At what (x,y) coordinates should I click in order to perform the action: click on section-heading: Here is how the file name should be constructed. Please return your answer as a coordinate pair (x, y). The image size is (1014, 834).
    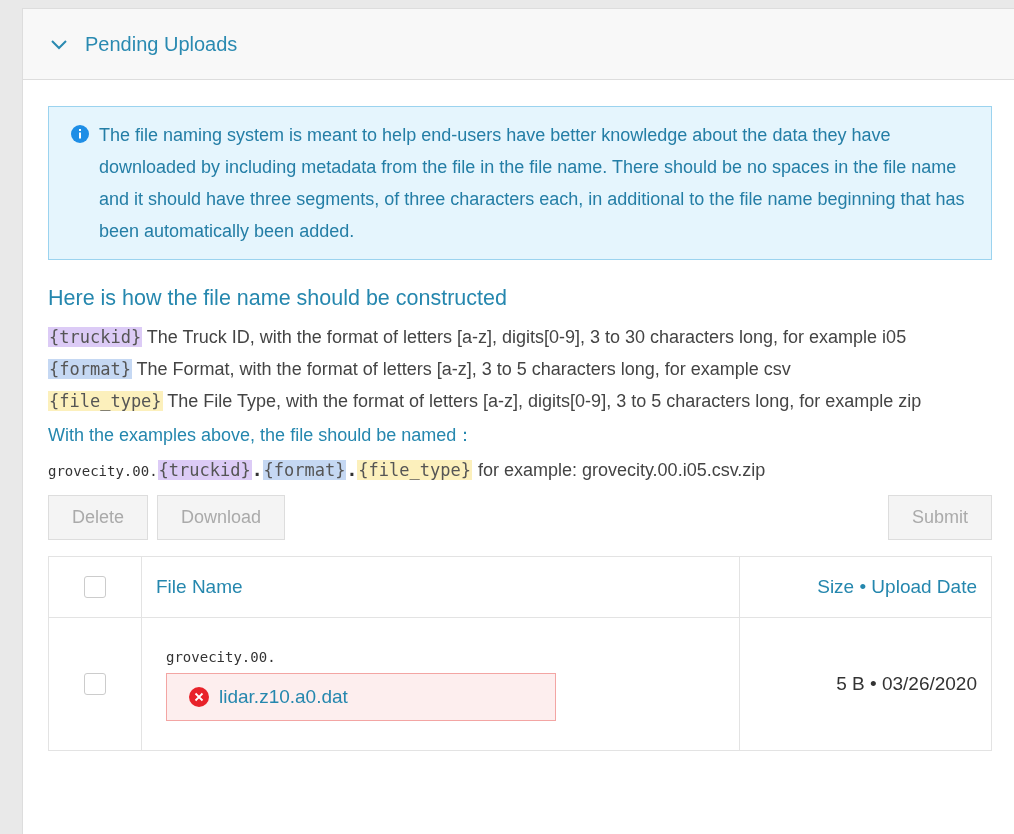
    Looking at the image, I should click on (278, 298).